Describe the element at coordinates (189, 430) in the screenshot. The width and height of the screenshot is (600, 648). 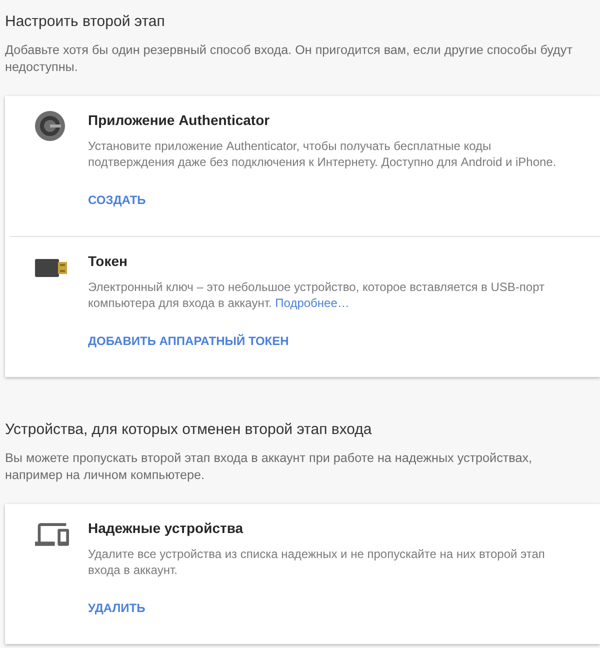
I see `section-title: Устройства, для которых отменен второй этап входа` at that location.